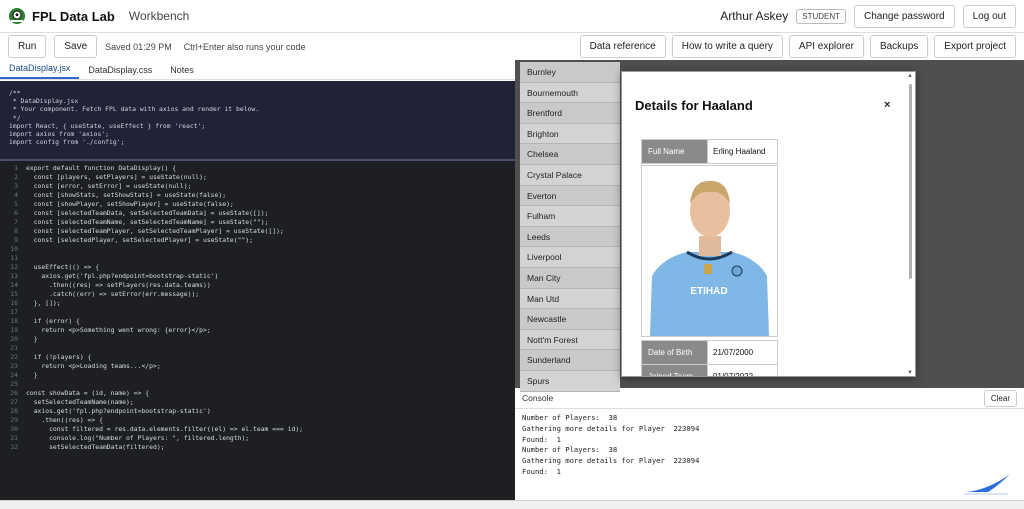 The height and width of the screenshot is (509, 1024). Describe the element at coordinates (904, 16) in the screenshot. I see `change-password-button: Change password` at that location.